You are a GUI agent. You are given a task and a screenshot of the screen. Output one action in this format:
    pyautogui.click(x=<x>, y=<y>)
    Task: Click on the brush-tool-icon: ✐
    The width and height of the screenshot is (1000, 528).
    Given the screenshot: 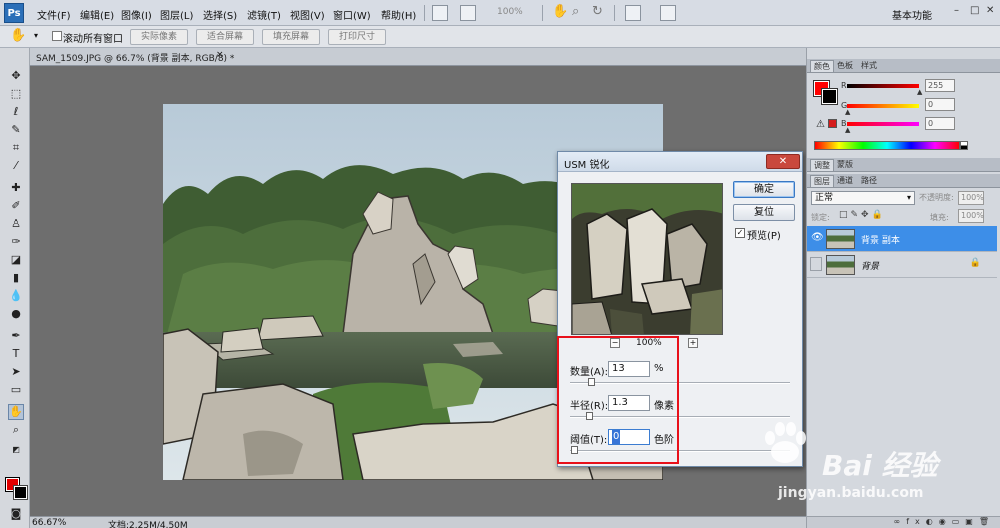 What is the action you would take?
    pyautogui.click(x=16, y=206)
    